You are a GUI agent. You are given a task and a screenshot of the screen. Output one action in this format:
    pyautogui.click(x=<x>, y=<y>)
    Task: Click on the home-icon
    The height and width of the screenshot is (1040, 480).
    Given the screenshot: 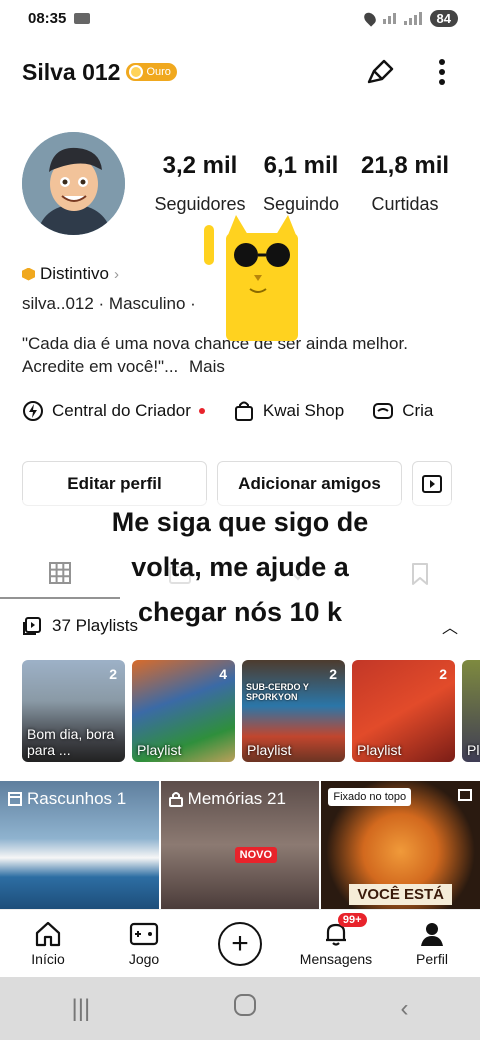 What is the action you would take?
    pyautogui.click(x=48, y=933)
    